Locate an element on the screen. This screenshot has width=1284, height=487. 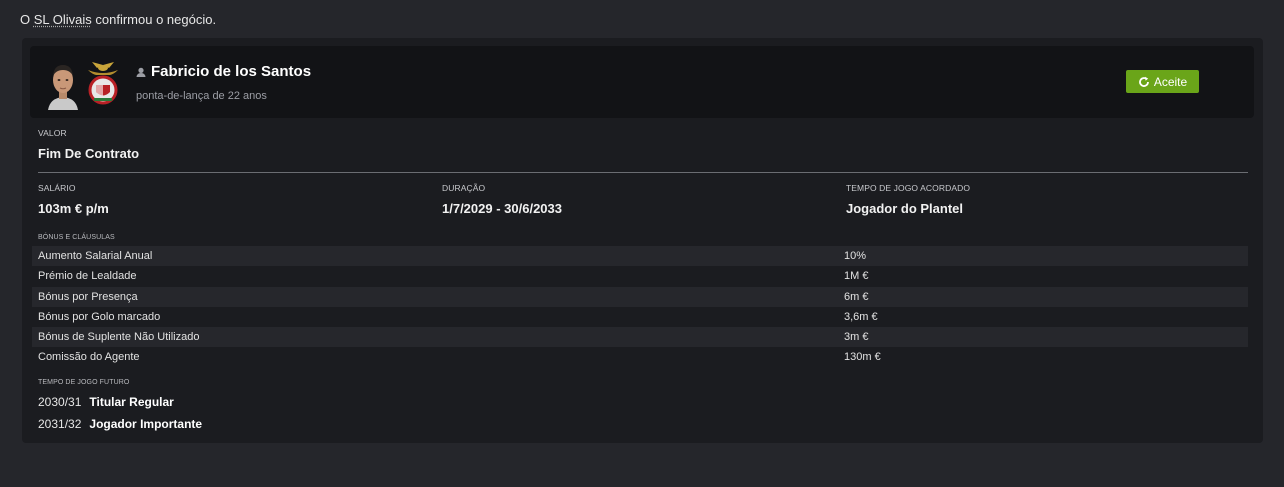
future-season: 2031/32 is located at coordinates (60, 424).